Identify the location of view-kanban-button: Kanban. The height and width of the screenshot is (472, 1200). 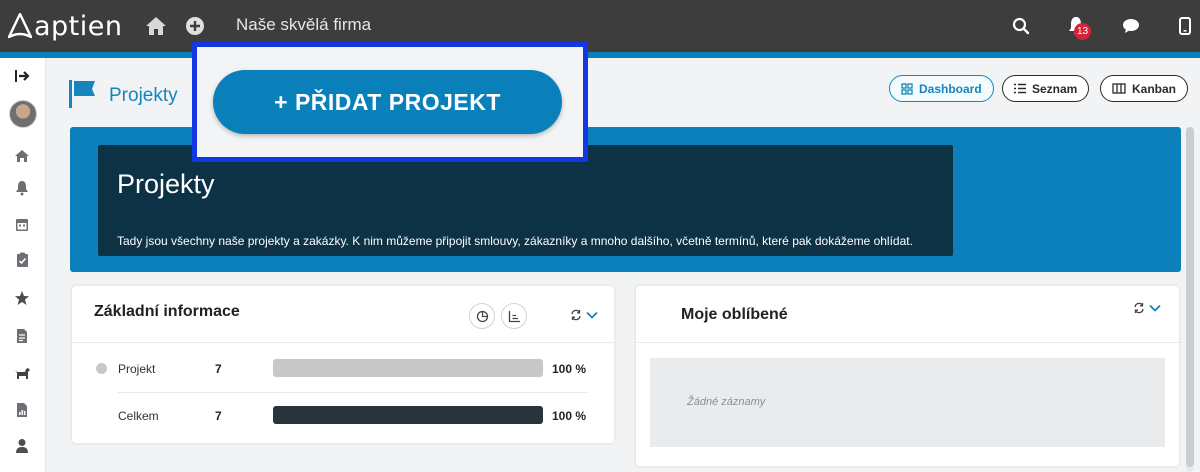
(1144, 88).